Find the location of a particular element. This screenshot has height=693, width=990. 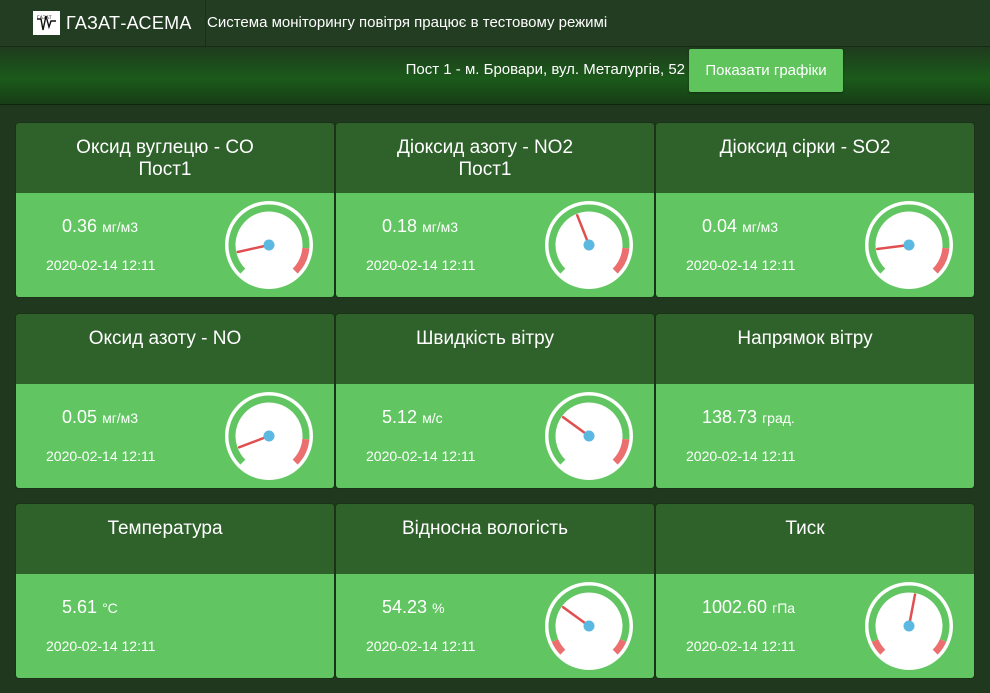

card-title-line1: Діоксид азоту - NO2 is located at coordinates (485, 147).